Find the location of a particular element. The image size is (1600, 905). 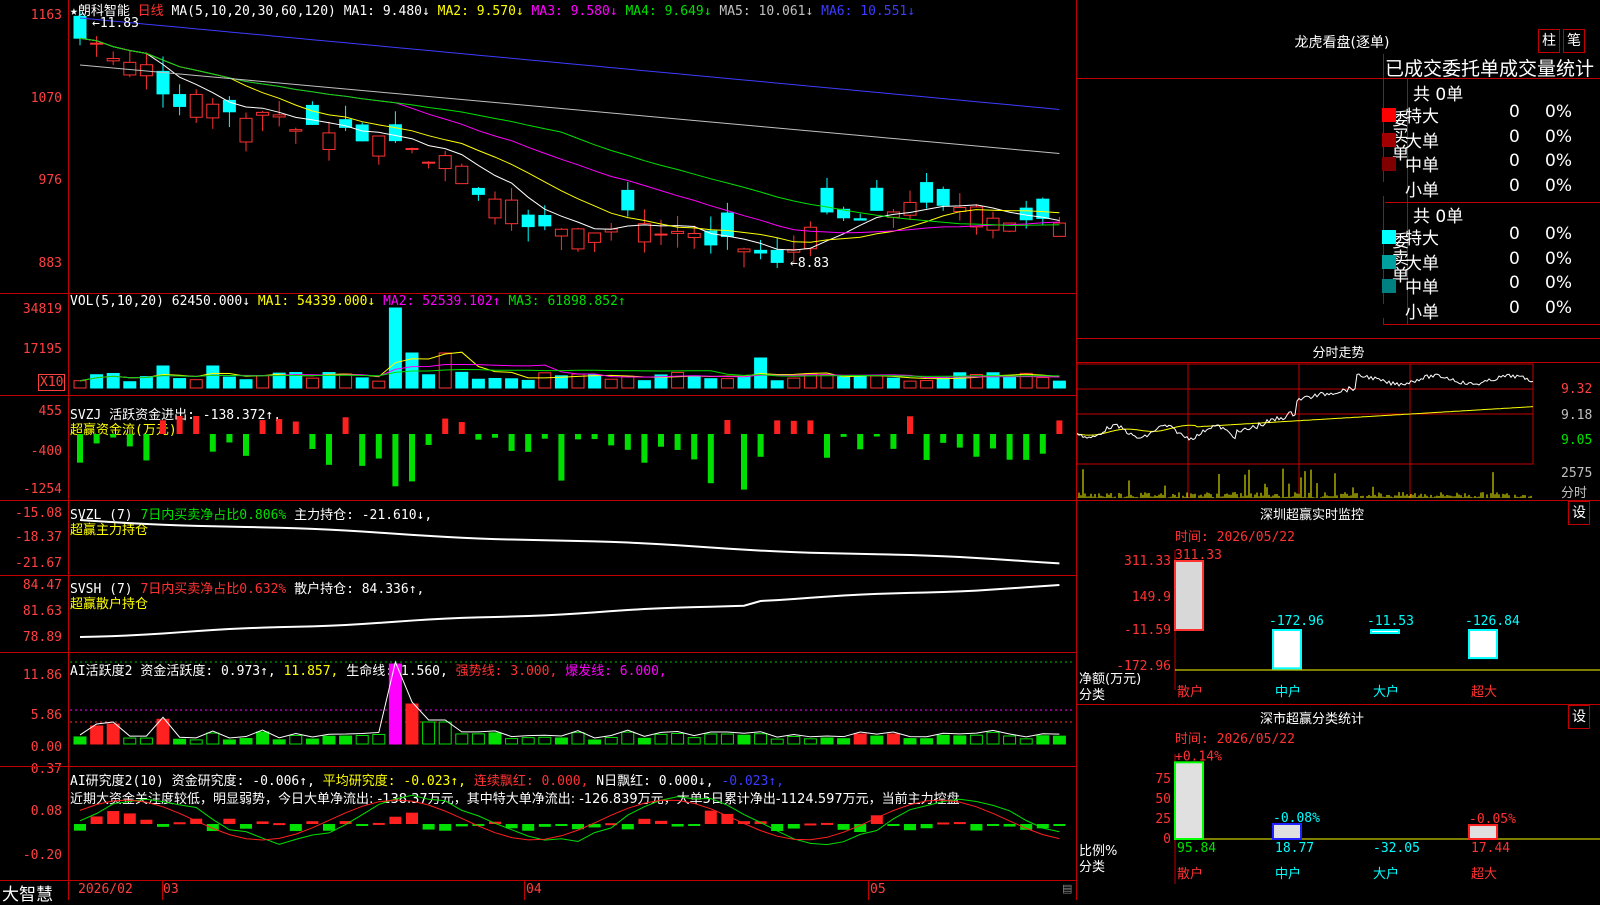

svzl-line is located at coordinates (569, 542).